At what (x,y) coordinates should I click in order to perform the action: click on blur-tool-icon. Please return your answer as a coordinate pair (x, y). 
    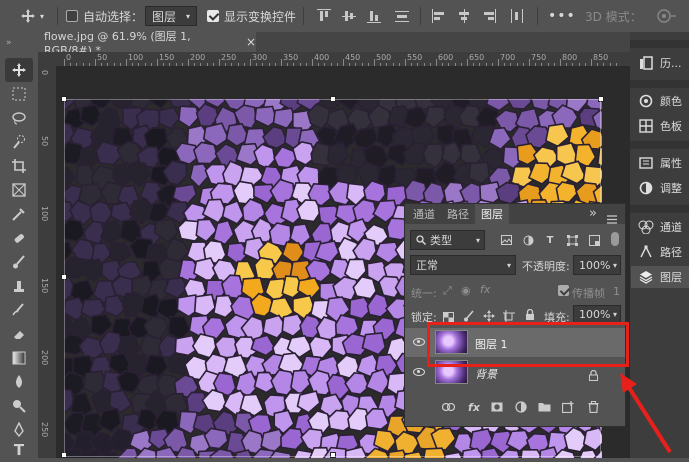
    Looking at the image, I should click on (19, 382).